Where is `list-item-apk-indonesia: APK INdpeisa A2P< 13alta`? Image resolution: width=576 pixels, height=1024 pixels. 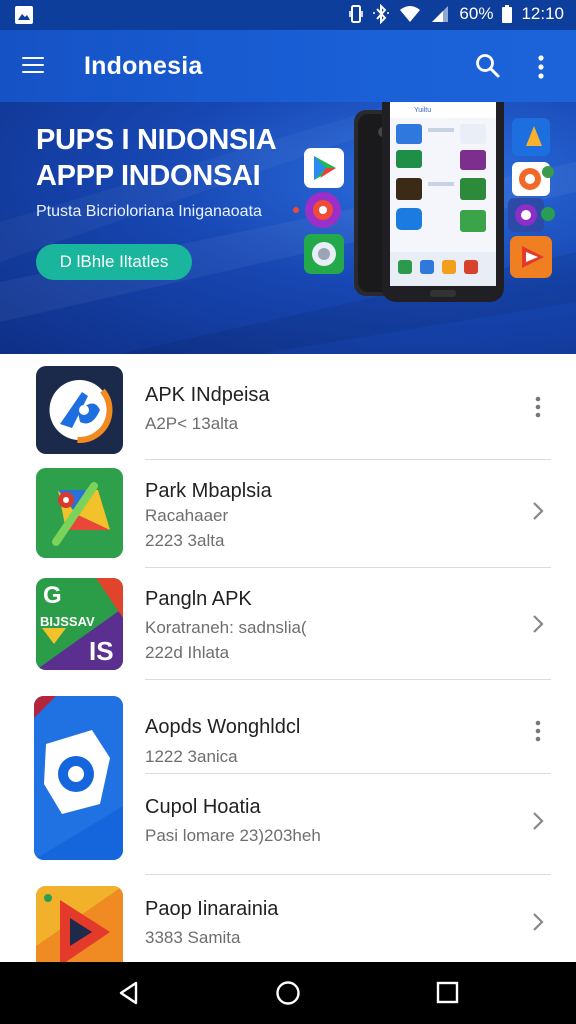
list-item-apk-indonesia: APK INdpeisa A2P< 13alta is located at coordinates (288, 411).